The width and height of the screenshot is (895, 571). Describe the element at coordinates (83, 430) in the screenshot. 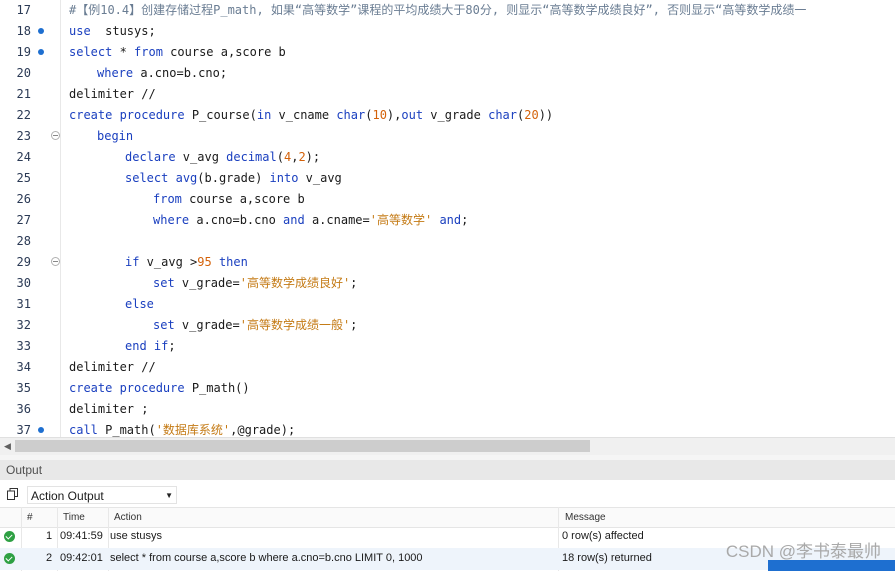

I see `code-token: call` at that location.